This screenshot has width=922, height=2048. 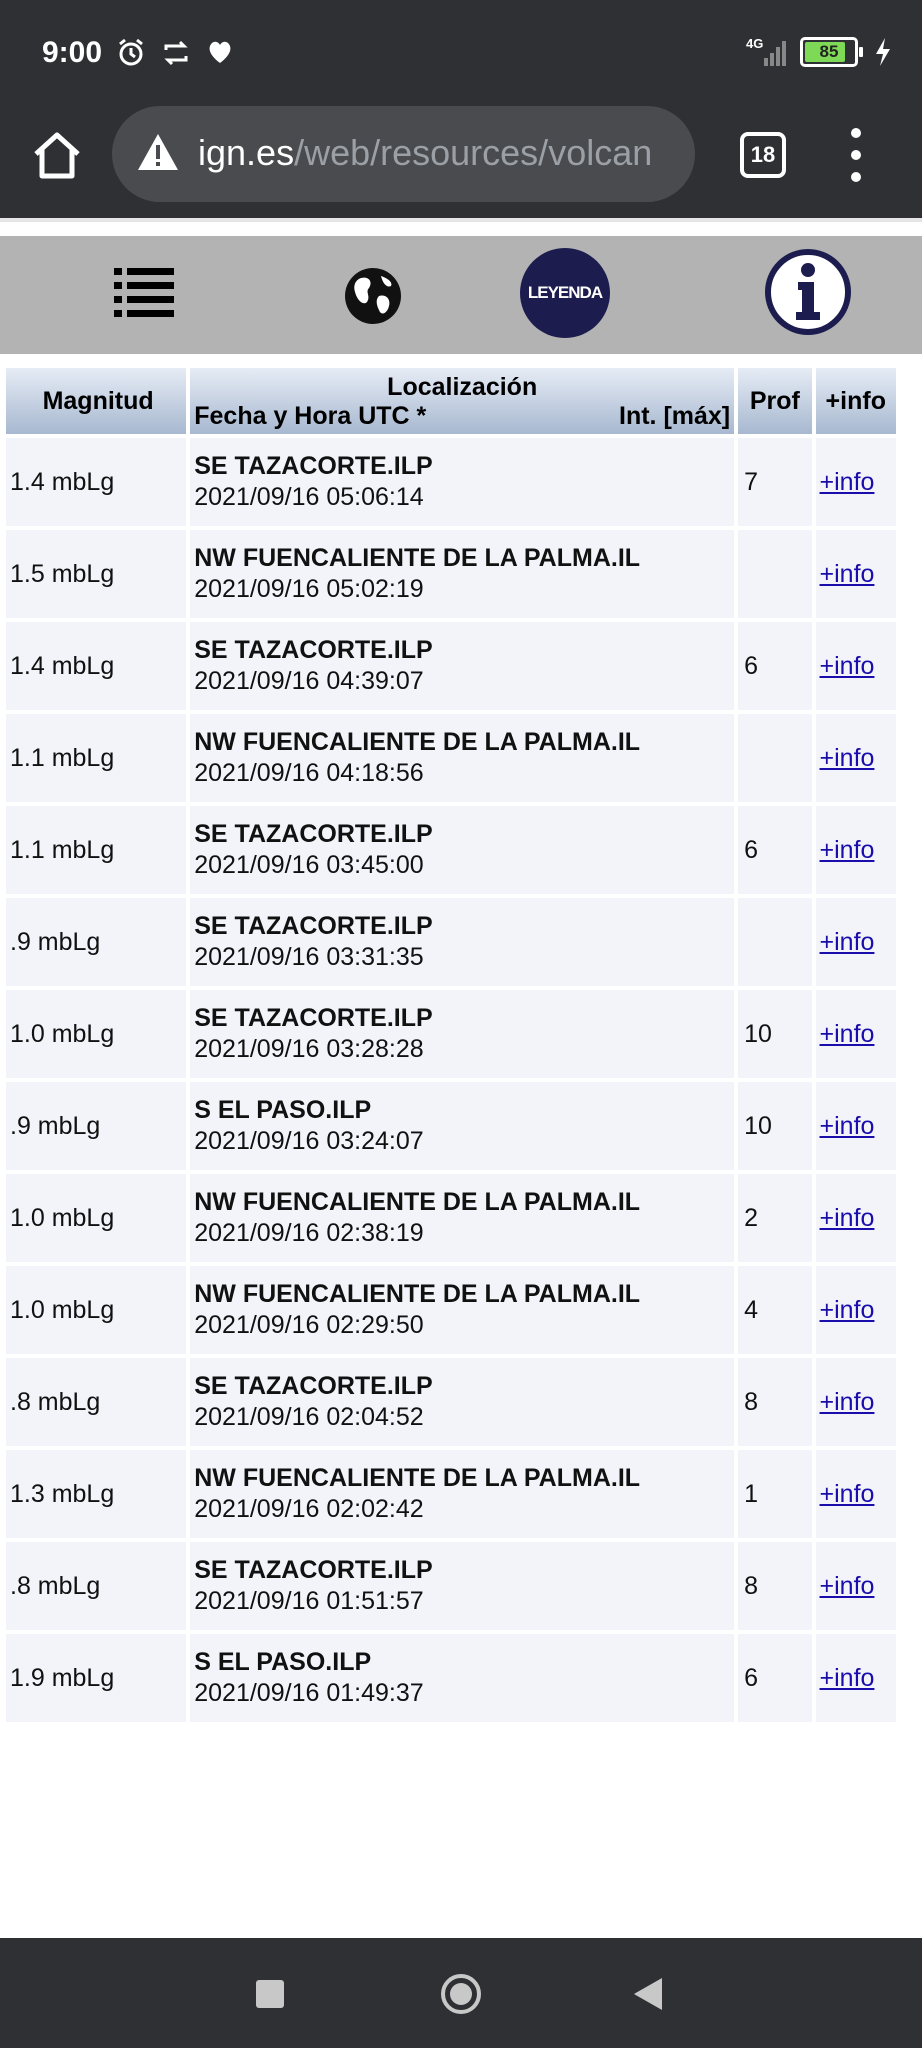 What do you see at coordinates (462, 1034) in the screenshot?
I see `location-cell: SE TAZACORTE.ILP 2021/09/16 03:28:28` at bounding box center [462, 1034].